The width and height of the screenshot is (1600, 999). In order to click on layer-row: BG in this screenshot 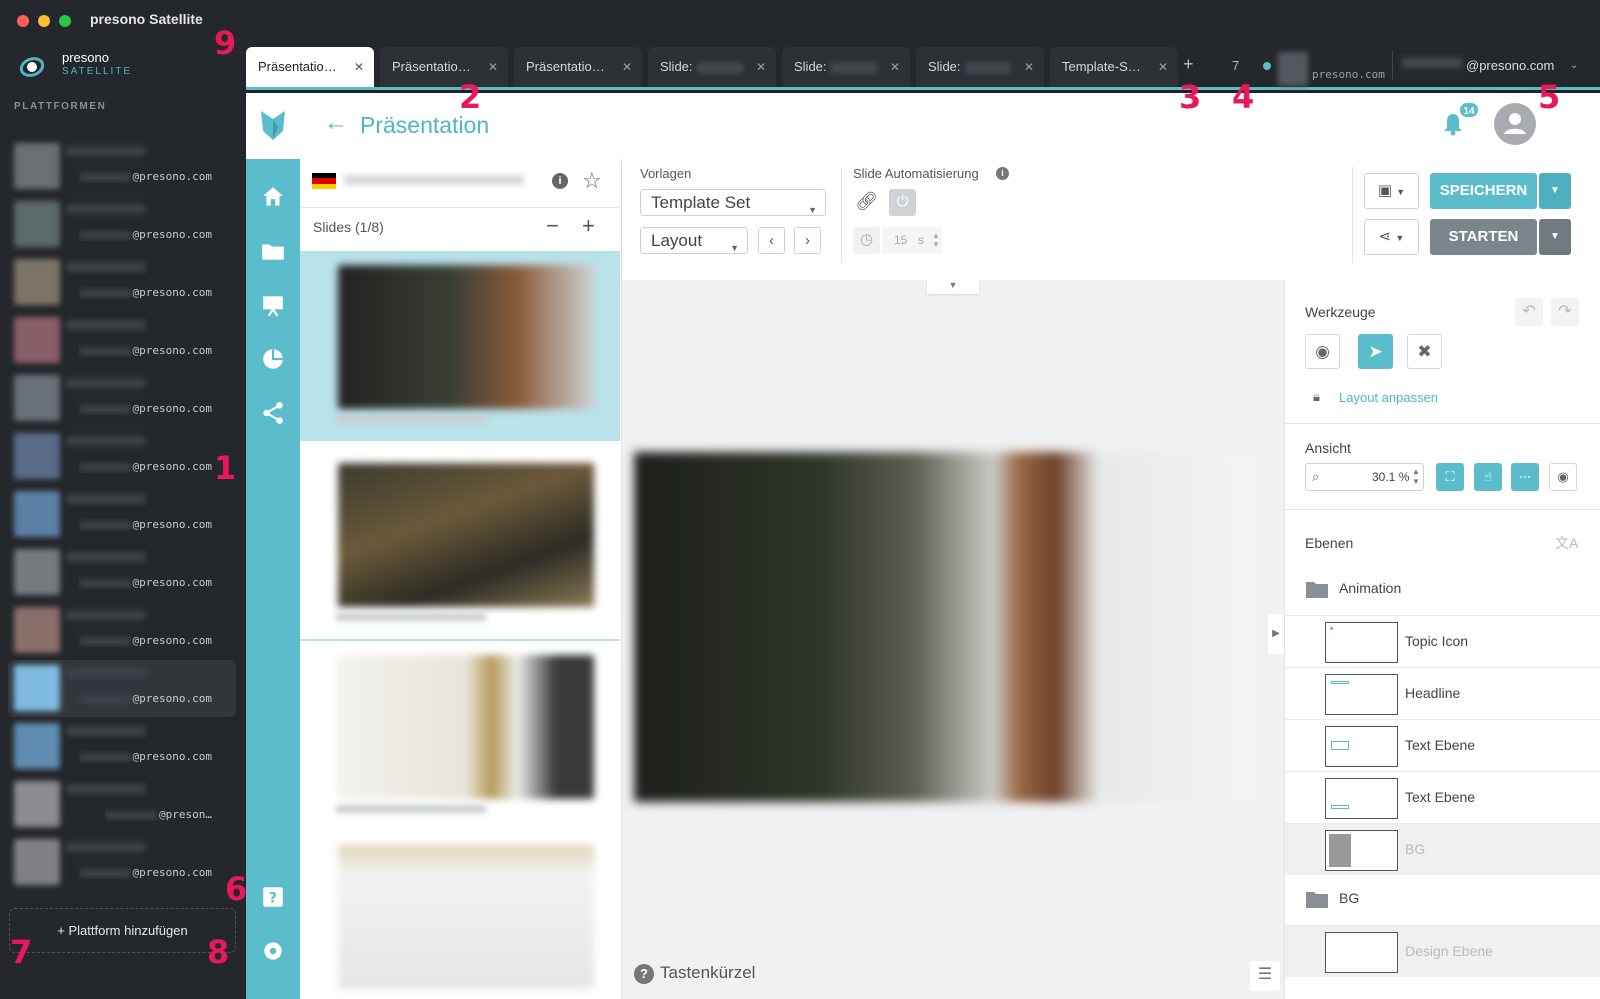, I will do `click(1442, 849)`.